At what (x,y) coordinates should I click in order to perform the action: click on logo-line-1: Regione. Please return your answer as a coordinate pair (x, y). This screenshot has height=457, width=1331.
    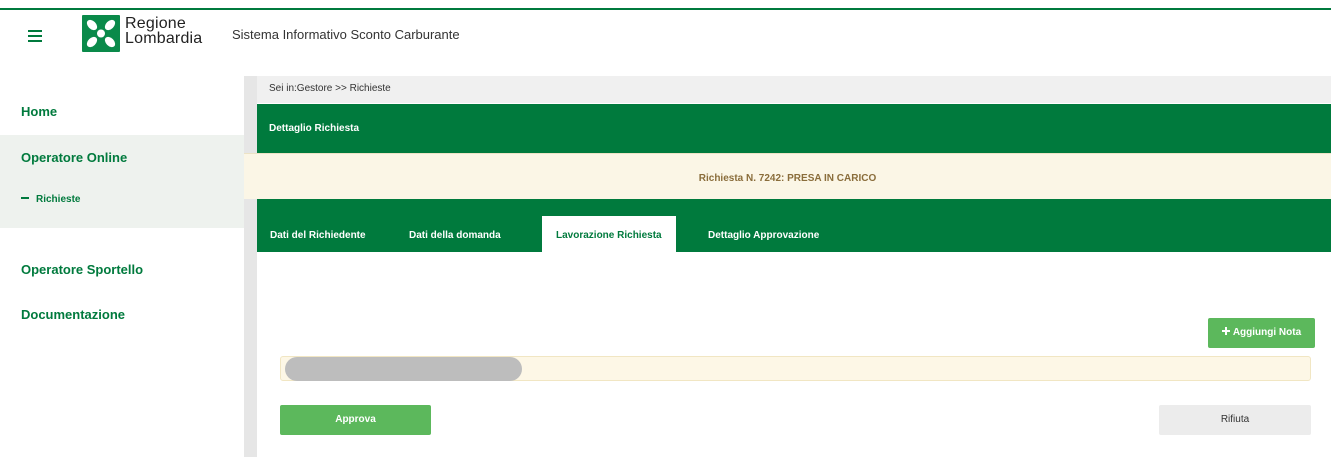
    Looking at the image, I should click on (156, 23).